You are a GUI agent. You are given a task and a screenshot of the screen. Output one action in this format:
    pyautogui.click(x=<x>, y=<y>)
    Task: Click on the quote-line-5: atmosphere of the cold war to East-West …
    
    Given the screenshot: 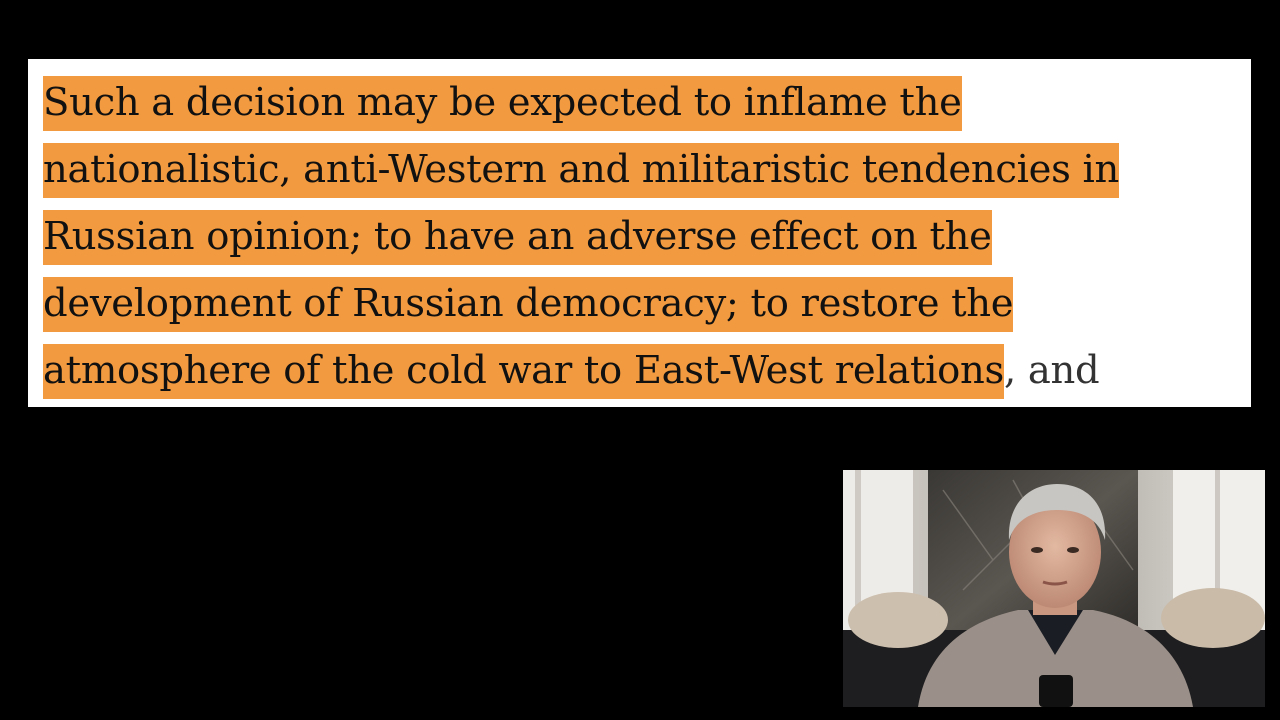 What is the action you would take?
    pyautogui.click(x=645, y=370)
    